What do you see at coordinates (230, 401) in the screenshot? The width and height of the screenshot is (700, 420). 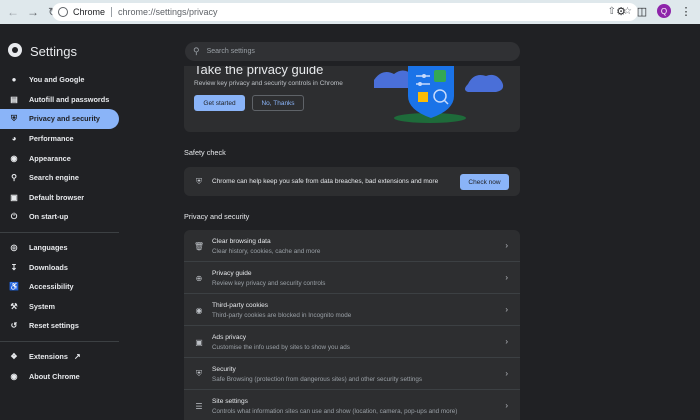 I see `row-title: Site settings` at bounding box center [230, 401].